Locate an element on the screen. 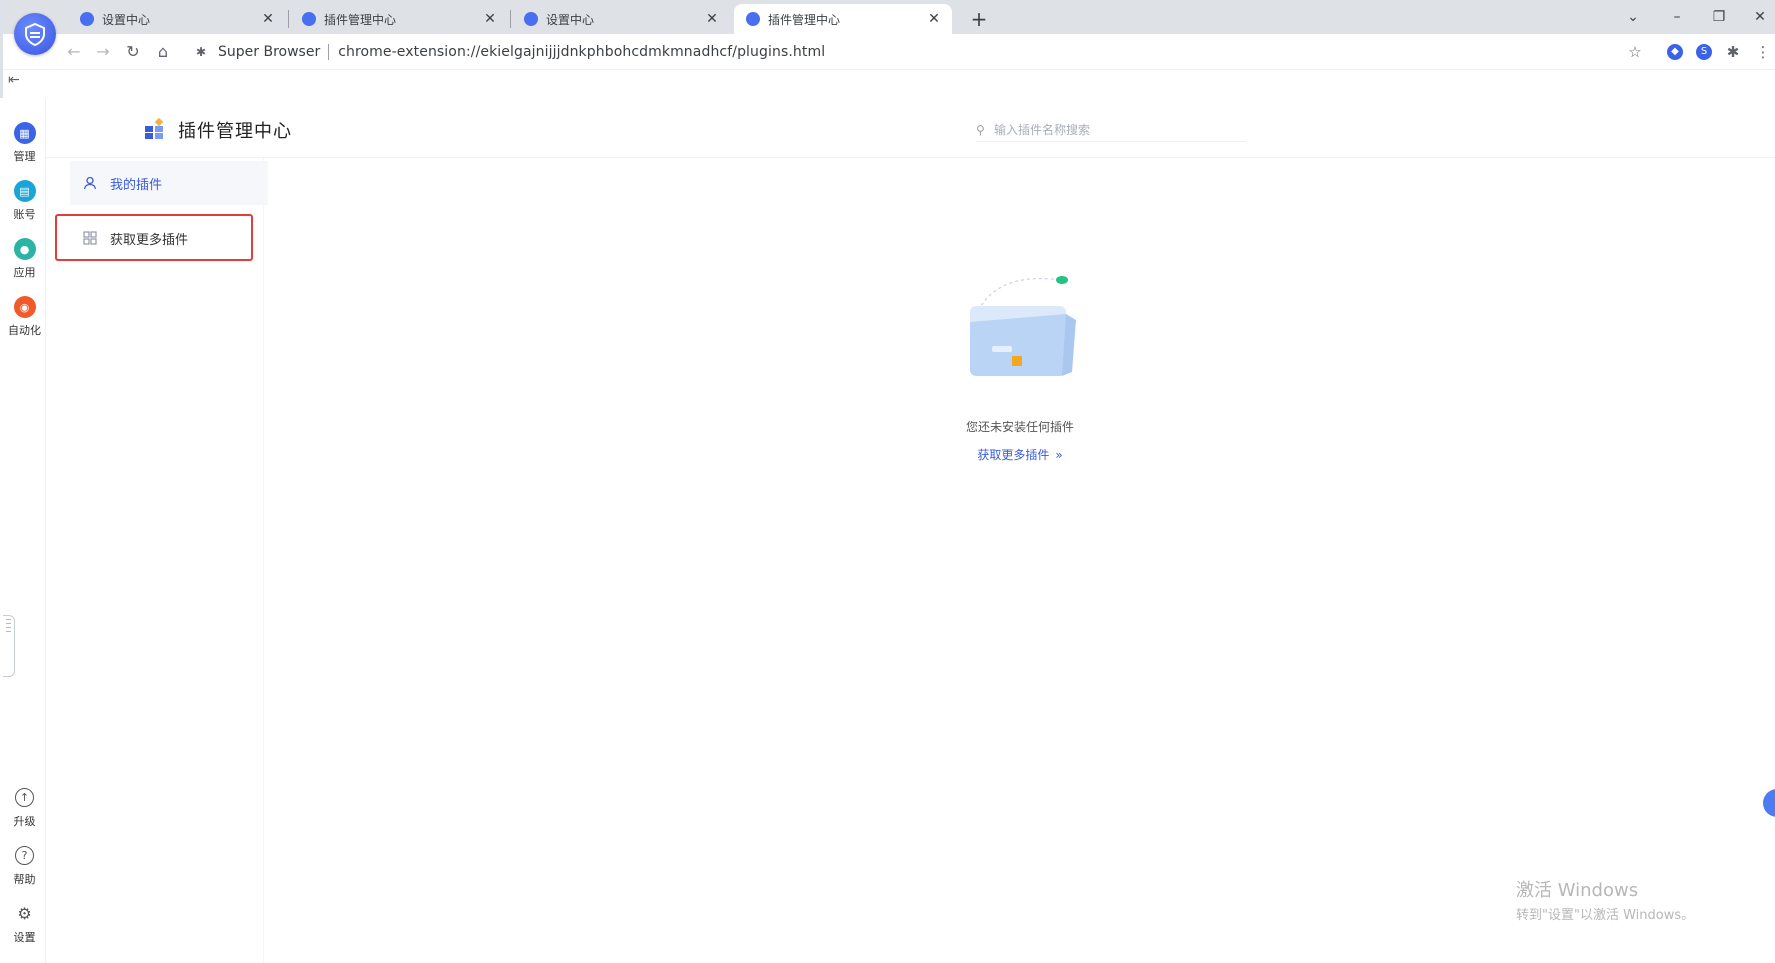  left-rail: ▦ 管理 ▤ 账号 ● 应用 ◉ 自动化 ↑ 升级 ? 帮助 ⚙ 设置 is located at coordinates (23, 530).